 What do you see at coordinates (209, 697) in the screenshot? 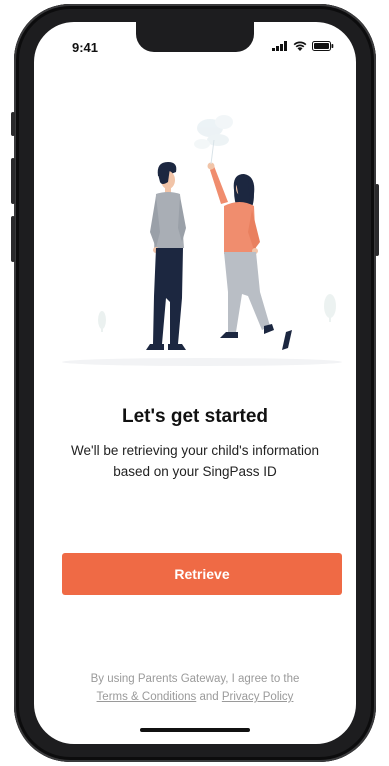
I see `terms-and-text: and` at bounding box center [209, 697].